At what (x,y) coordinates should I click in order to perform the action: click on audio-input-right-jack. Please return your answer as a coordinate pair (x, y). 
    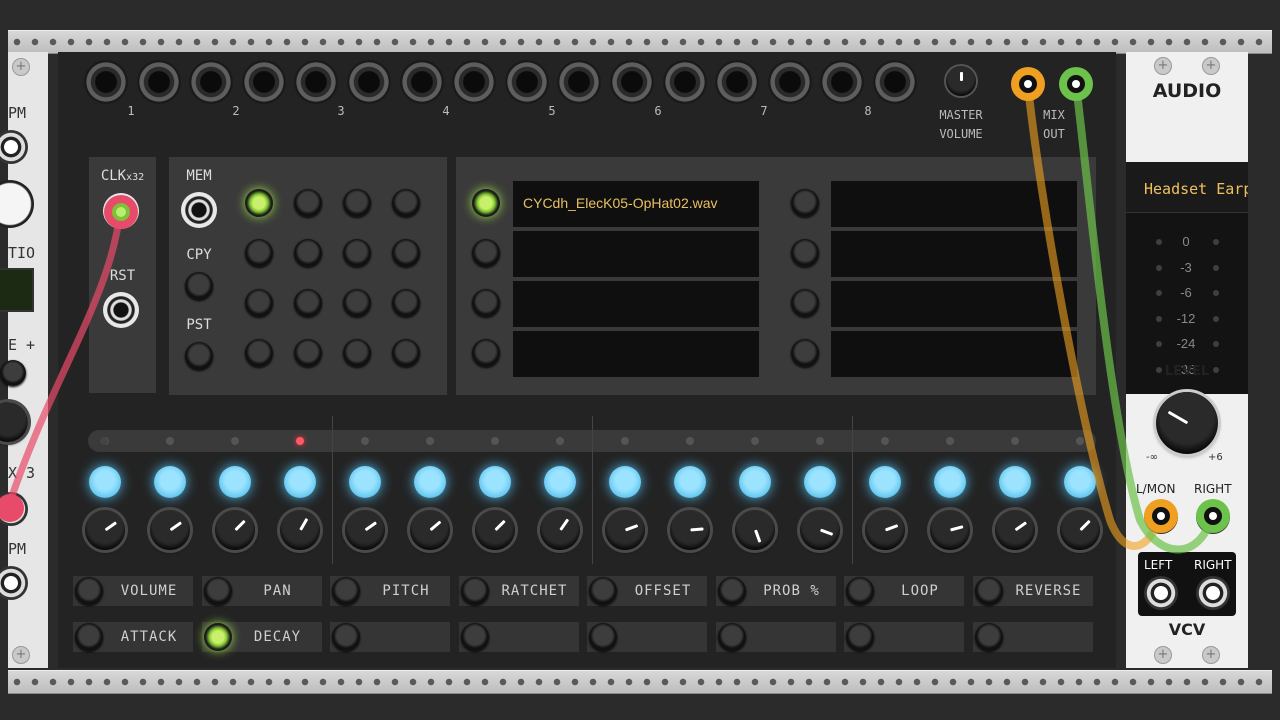
    Looking at the image, I should click on (1213, 517).